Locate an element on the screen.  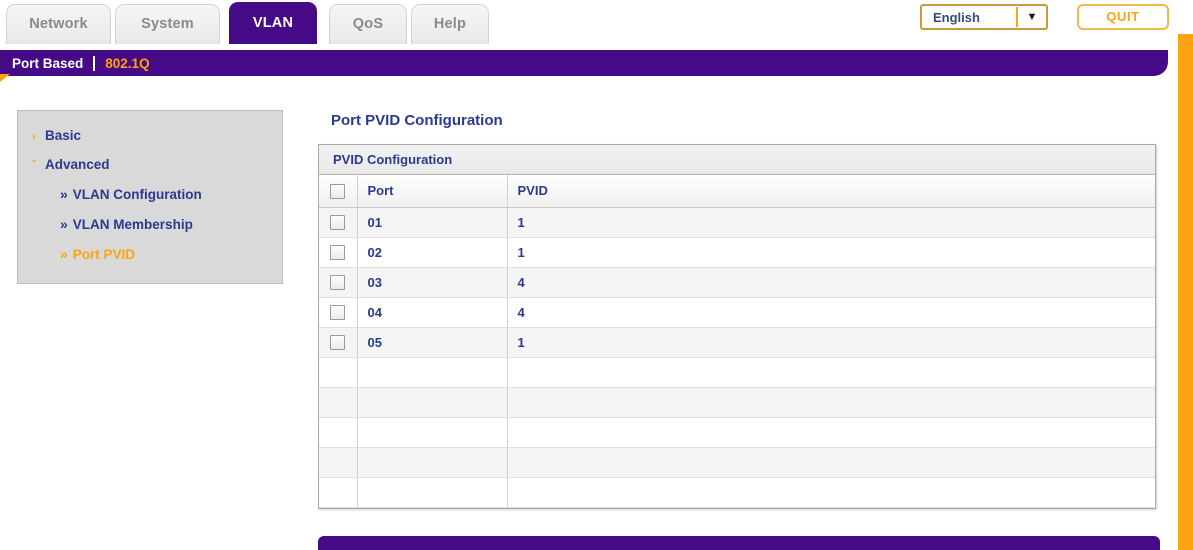
table-row: 01 1 is located at coordinates (737, 222).